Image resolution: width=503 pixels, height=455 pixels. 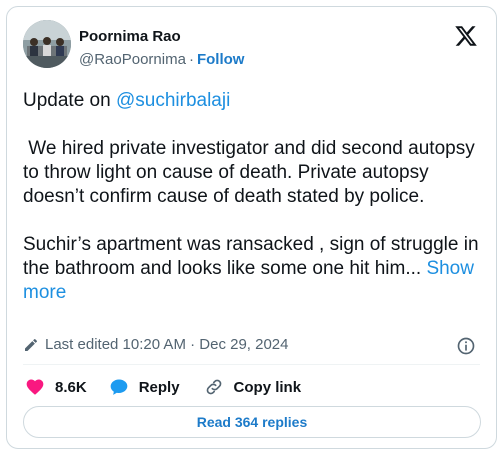 What do you see at coordinates (31, 344) in the screenshot?
I see `pencil-icon` at bounding box center [31, 344].